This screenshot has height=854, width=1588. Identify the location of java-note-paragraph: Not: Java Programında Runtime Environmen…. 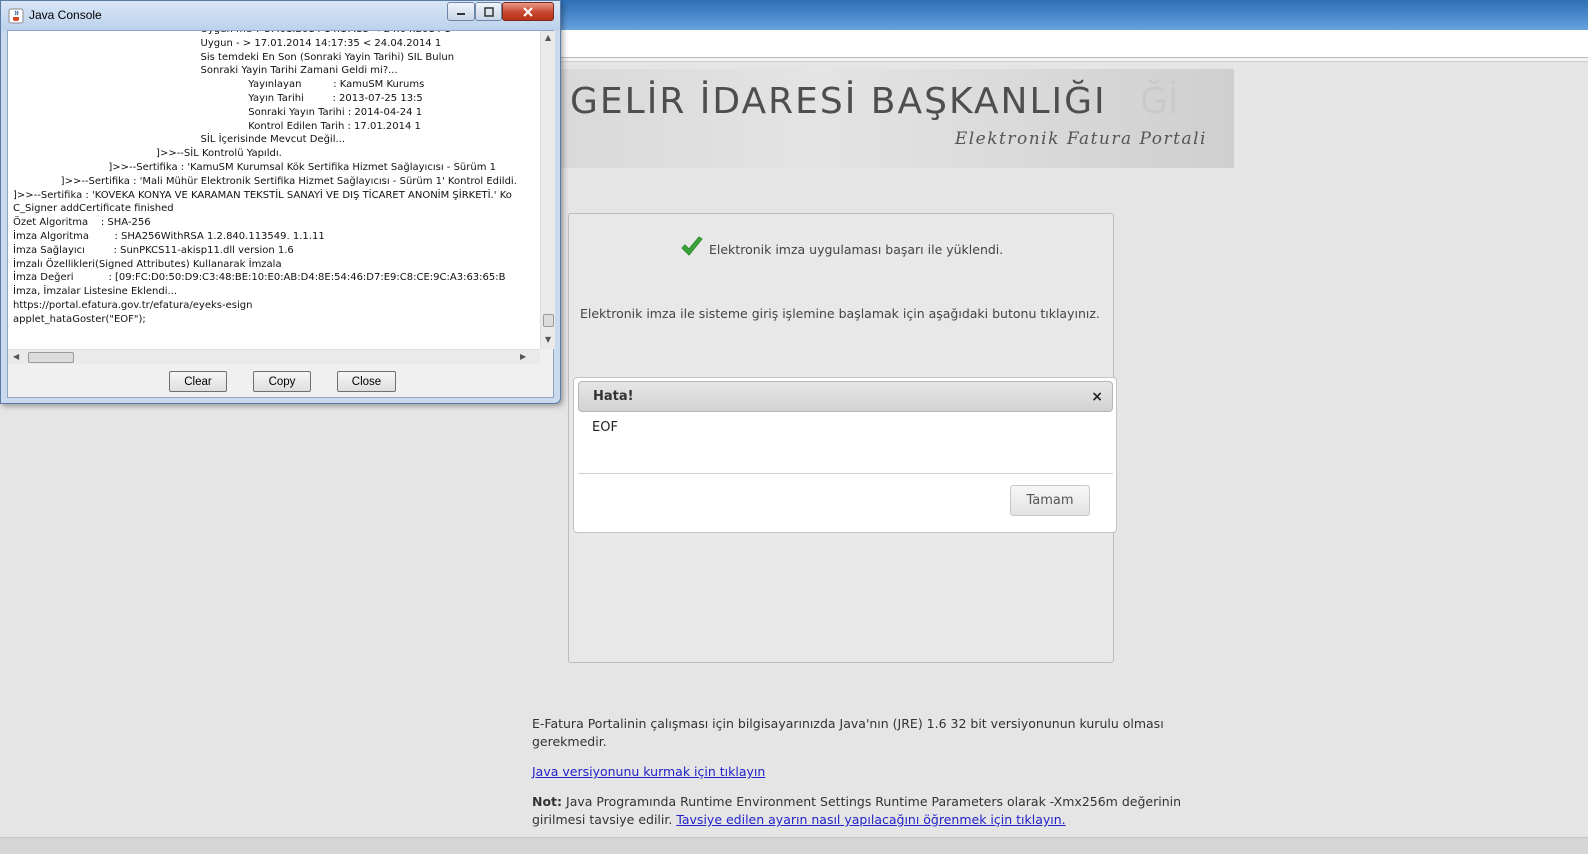
(862, 811).